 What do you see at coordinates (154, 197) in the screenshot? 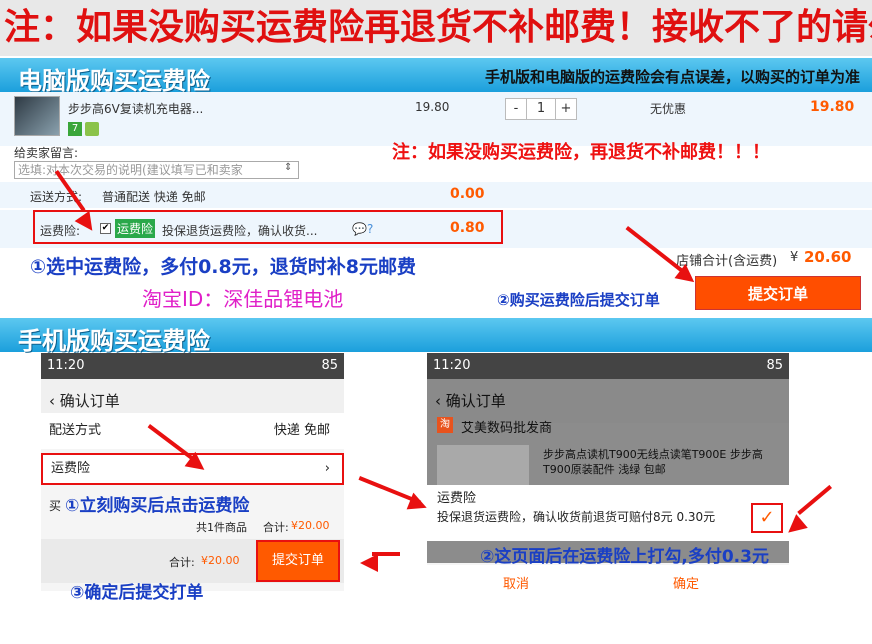
I see `shipping-value: 普通配送 快递 免邮` at bounding box center [154, 197].